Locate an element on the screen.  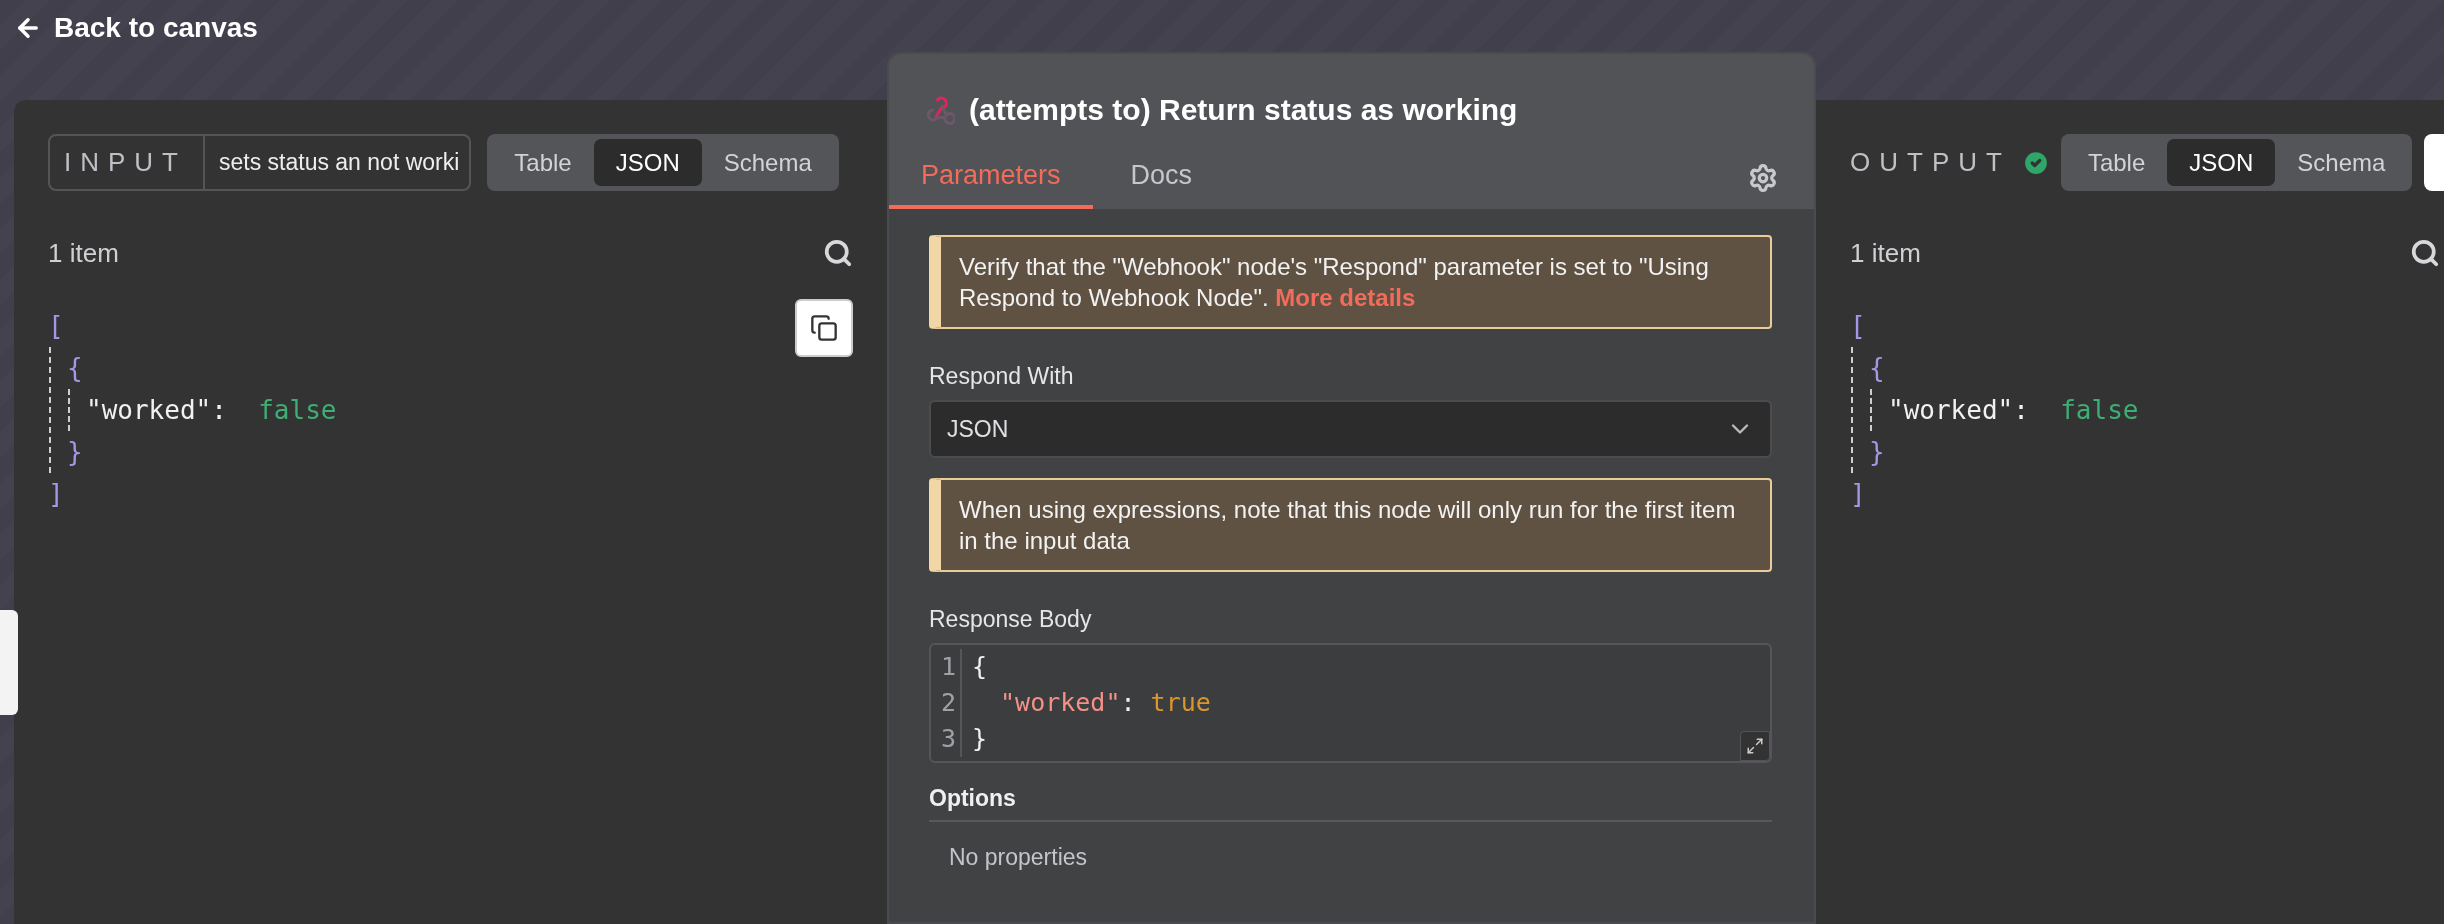
code-line: } is located at coordinates (980, 739).